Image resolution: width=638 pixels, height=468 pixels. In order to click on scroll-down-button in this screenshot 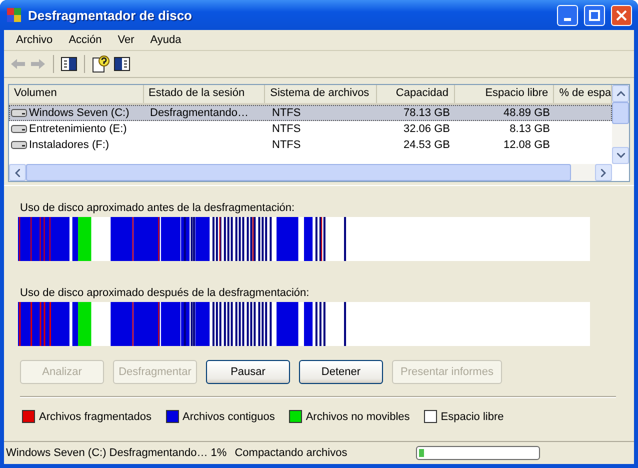, I will do `click(620, 155)`.